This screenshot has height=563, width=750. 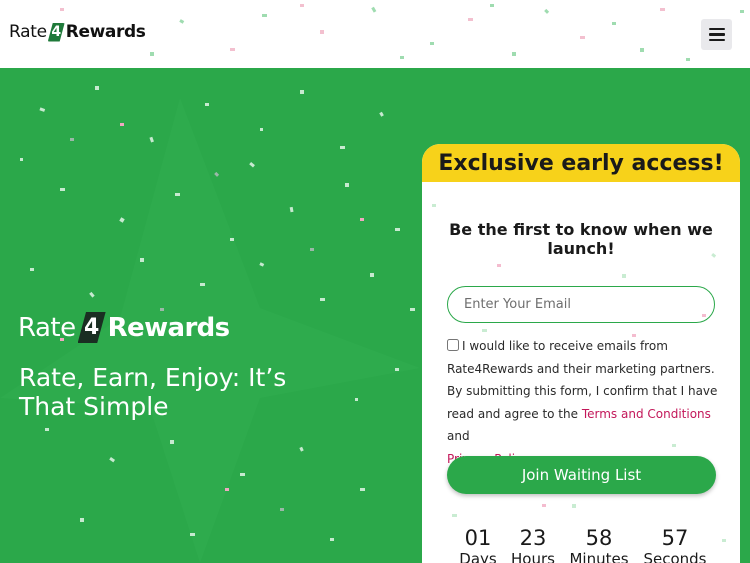 I want to click on countdown-hours: 23 Hours, so click(x=533, y=545).